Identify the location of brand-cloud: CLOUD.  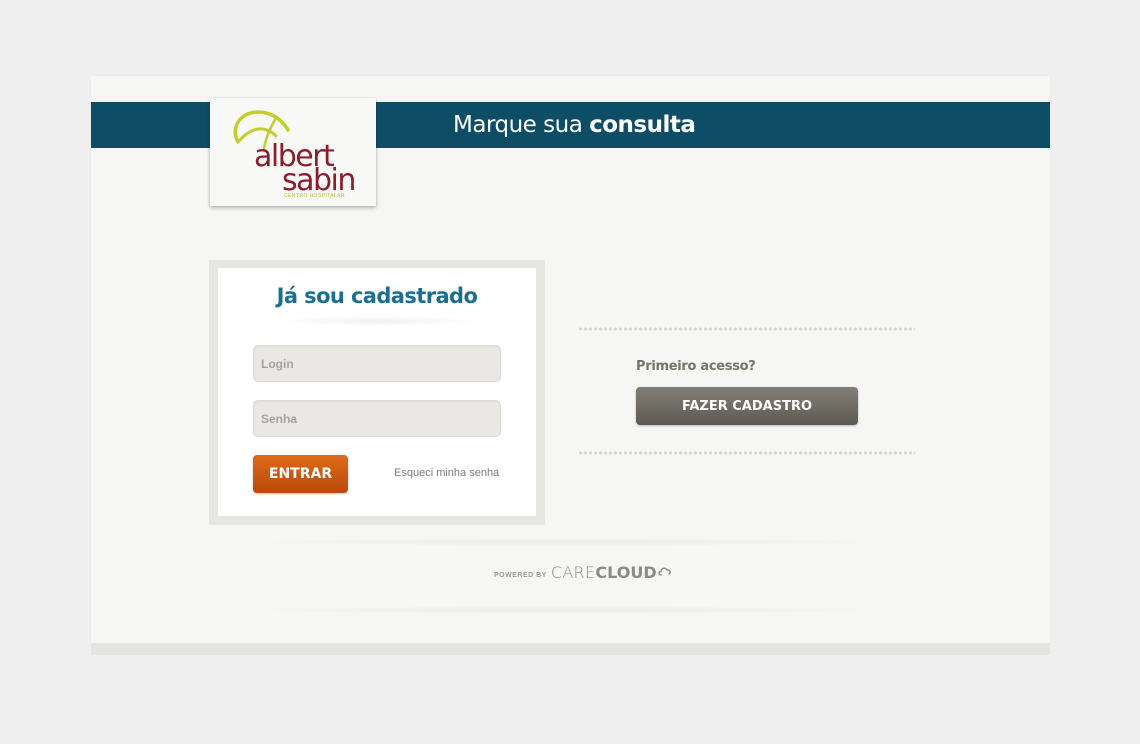
(626, 572).